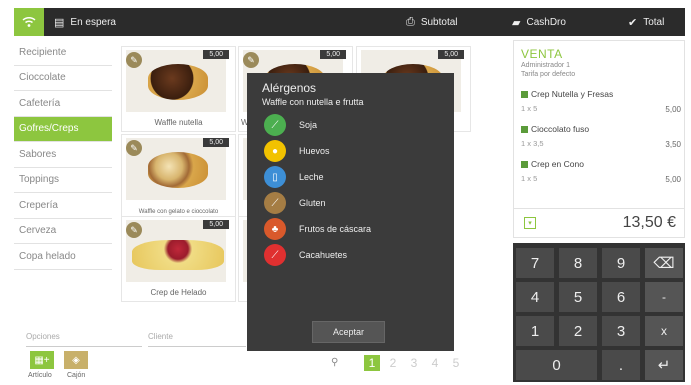  What do you see at coordinates (178, 177) in the screenshot?
I see `product-card: ✎ 5,00 Waffle con gelato e cioccolato` at bounding box center [178, 177].